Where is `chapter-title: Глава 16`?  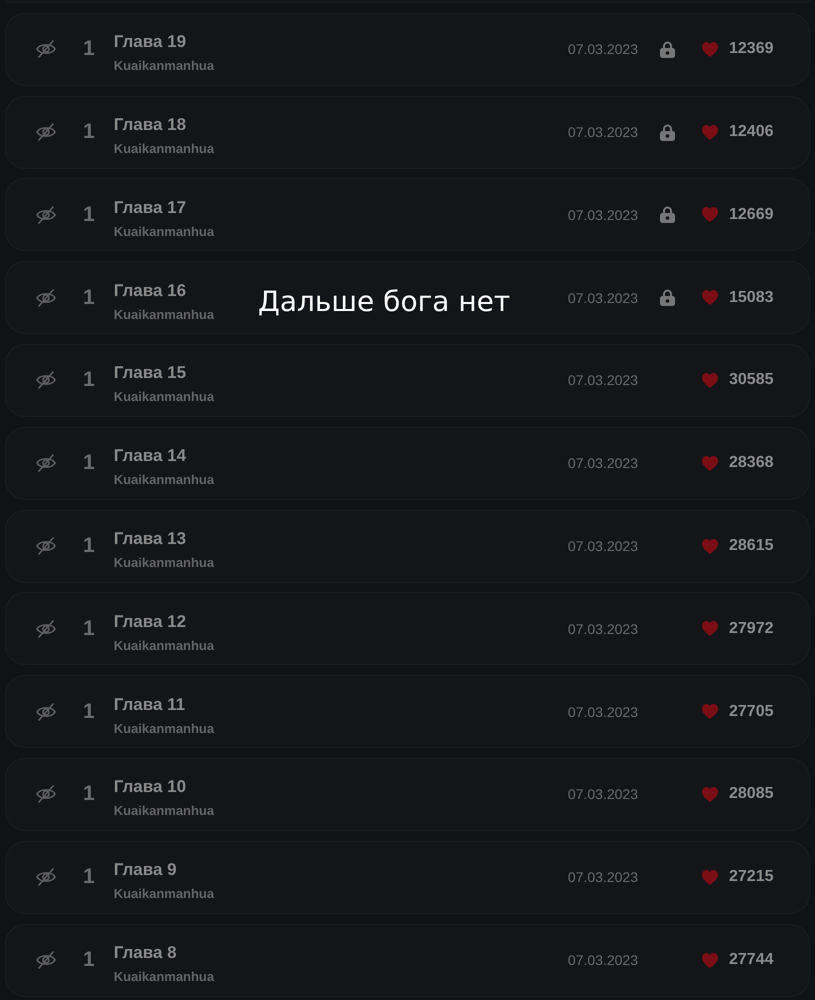
chapter-title: Глава 16 is located at coordinates (150, 291).